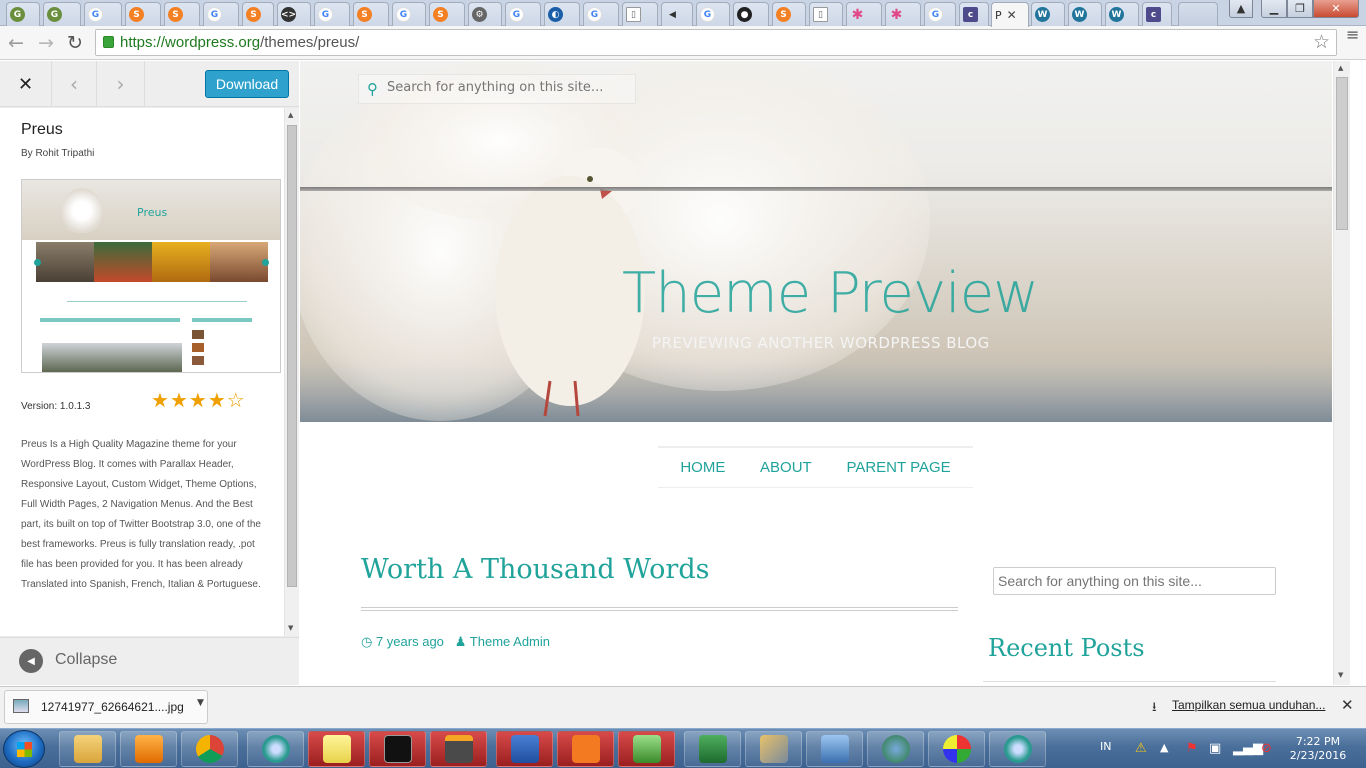  What do you see at coordinates (535, 569) in the screenshot?
I see `post-title: Worth A Thousand Words` at bounding box center [535, 569].